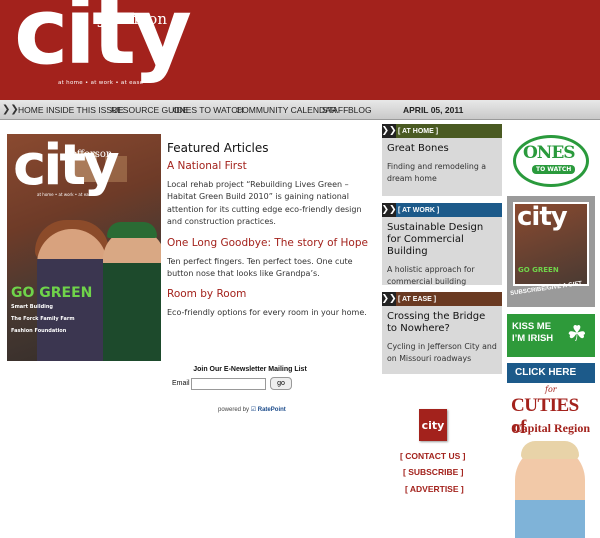 This screenshot has height=538, width=600. I want to click on powered-by: powered by ☑ RatePoint, so click(252, 409).